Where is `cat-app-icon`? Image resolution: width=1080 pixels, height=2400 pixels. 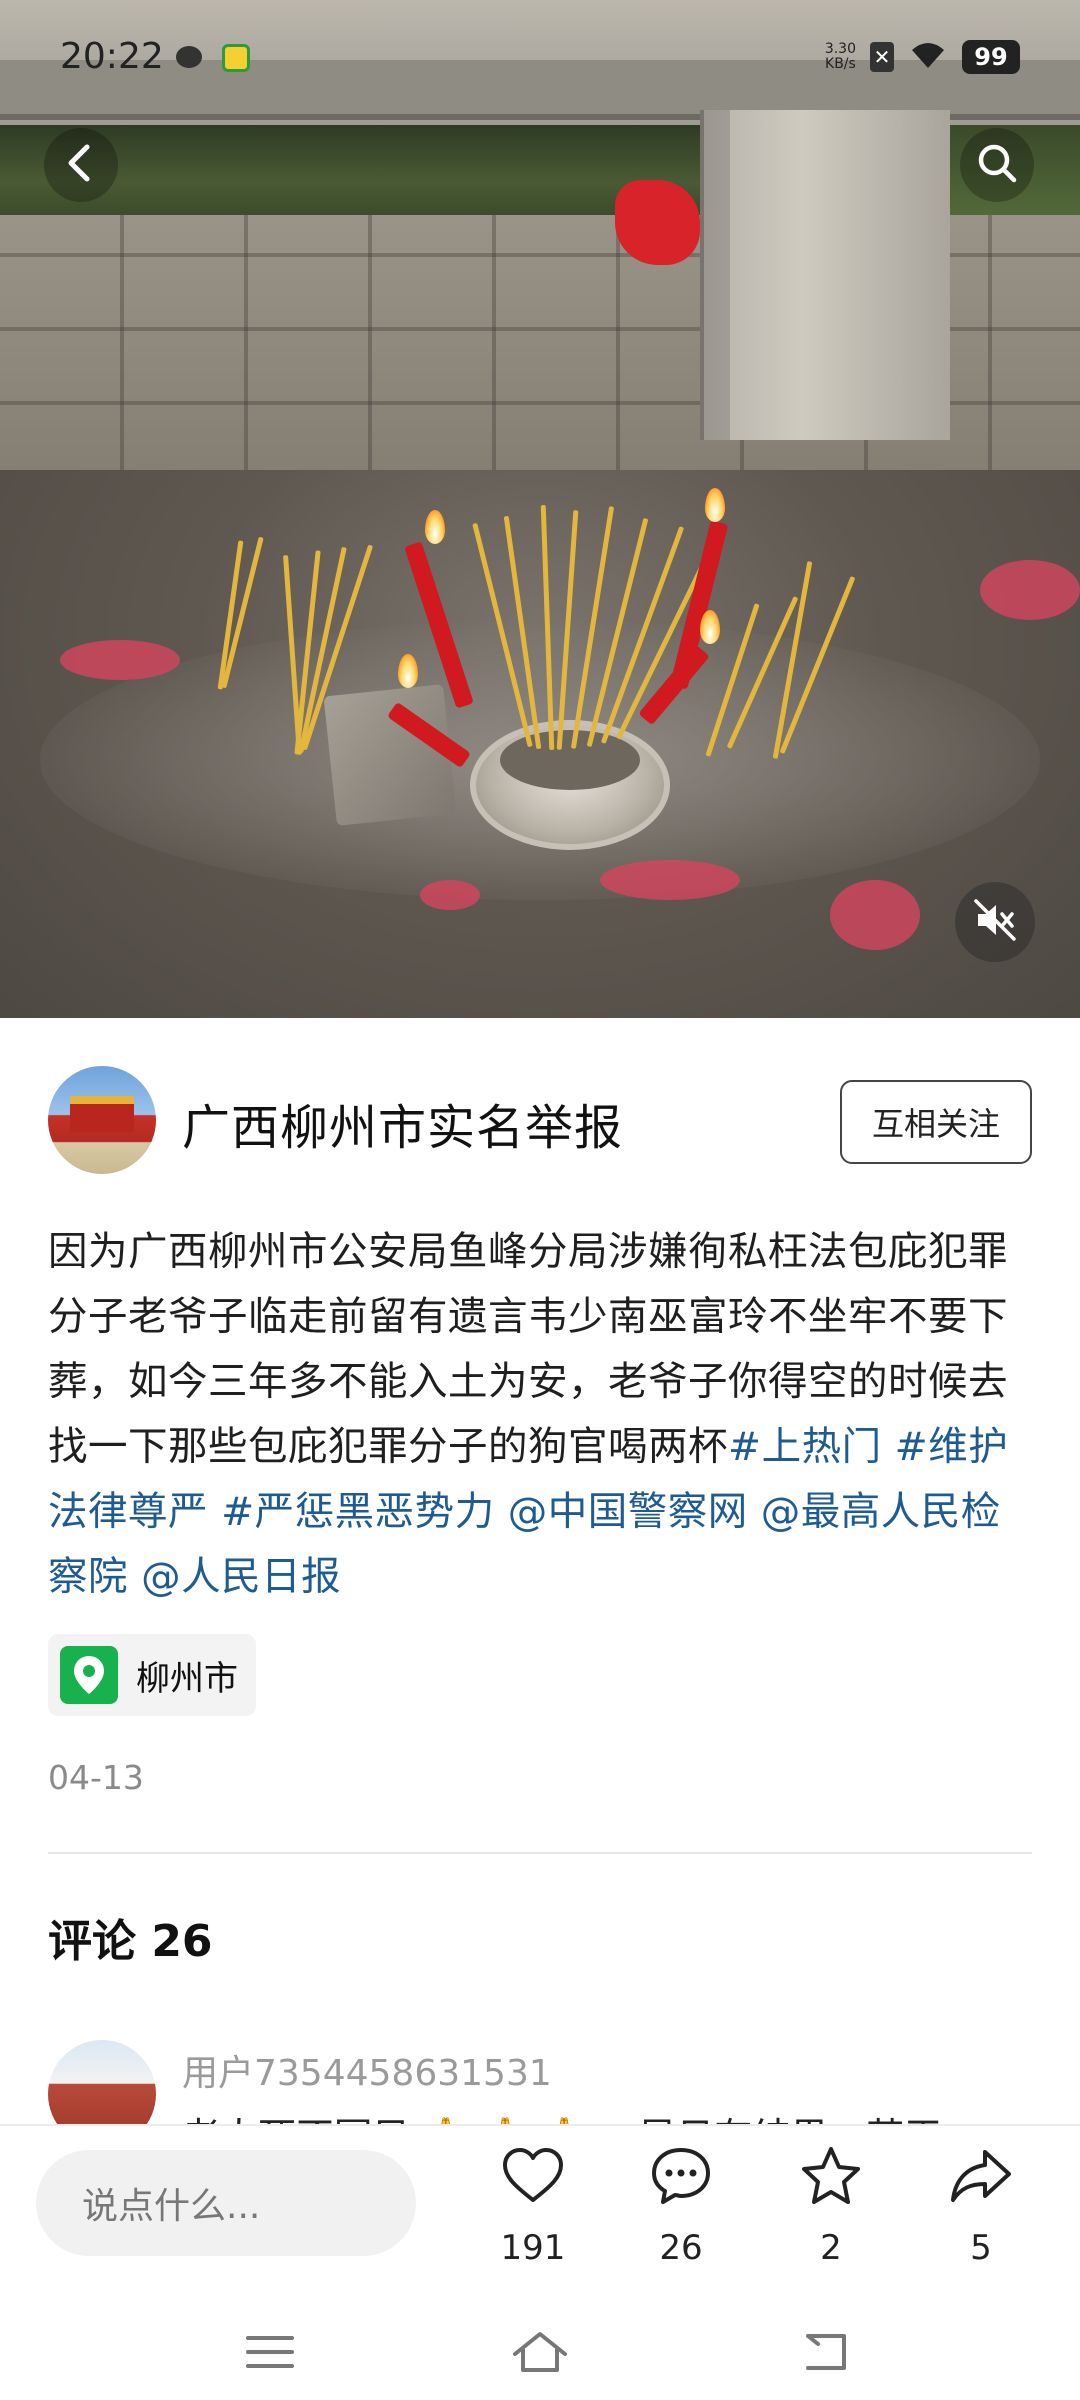
cat-app-icon is located at coordinates (189, 57).